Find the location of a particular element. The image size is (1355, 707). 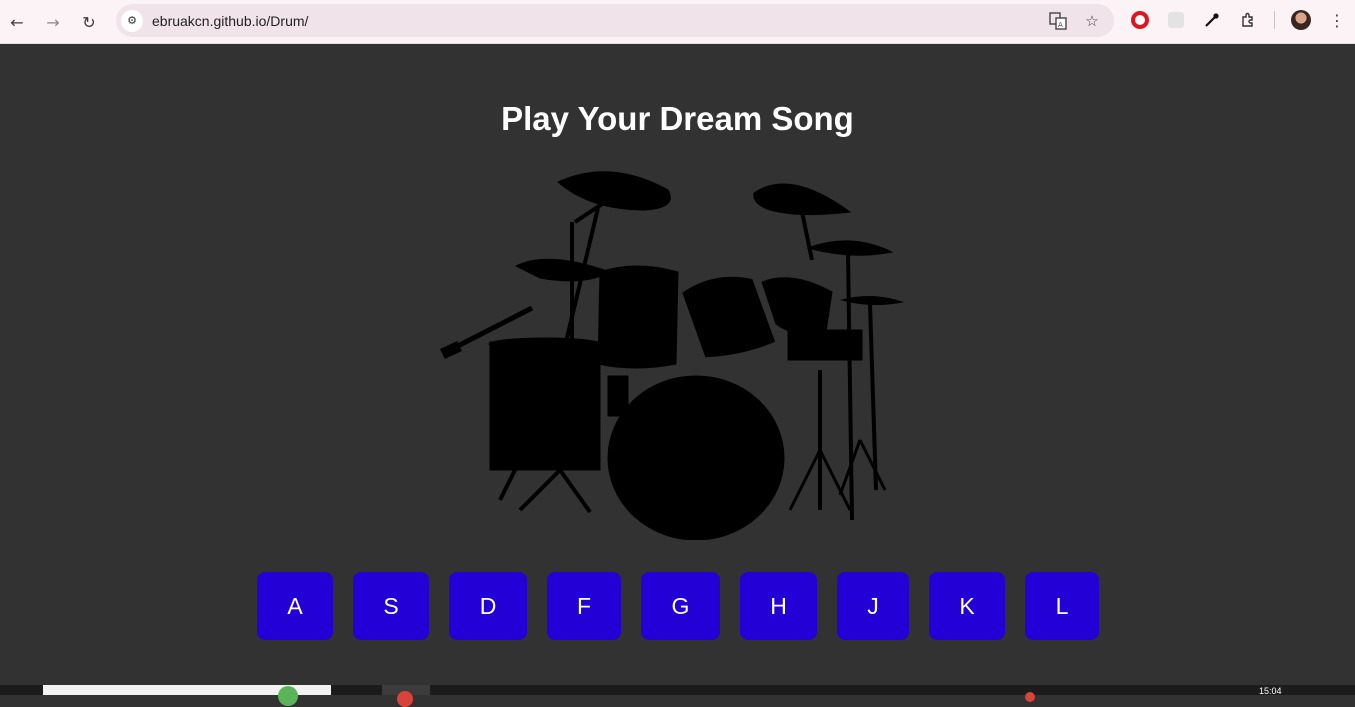

drum-key-g: G is located at coordinates (680, 606).